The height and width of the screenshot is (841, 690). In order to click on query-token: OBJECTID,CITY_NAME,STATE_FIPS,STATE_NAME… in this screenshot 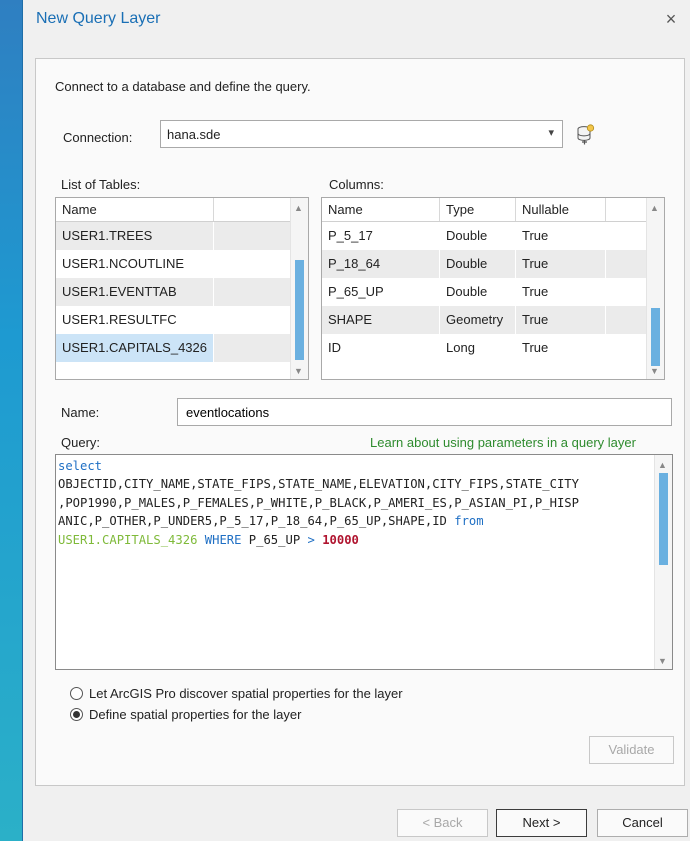, I will do `click(318, 484)`.